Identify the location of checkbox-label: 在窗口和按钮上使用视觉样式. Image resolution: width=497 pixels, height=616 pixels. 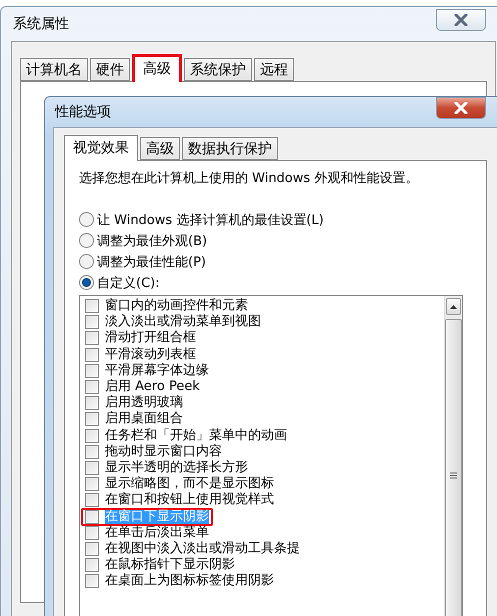
(189, 500).